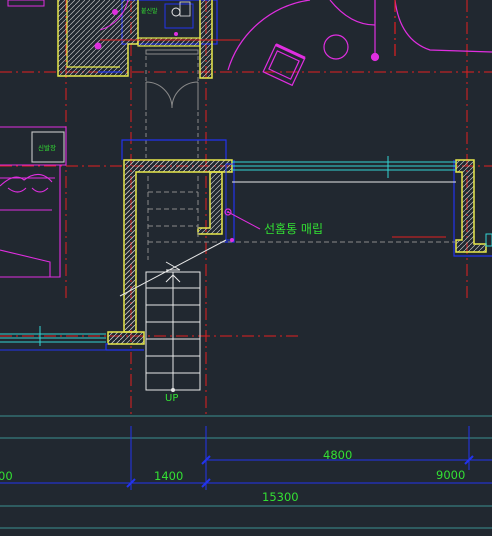  Describe the element at coordinates (168, 476) in the screenshot. I see `dim-1400: 1400` at that location.